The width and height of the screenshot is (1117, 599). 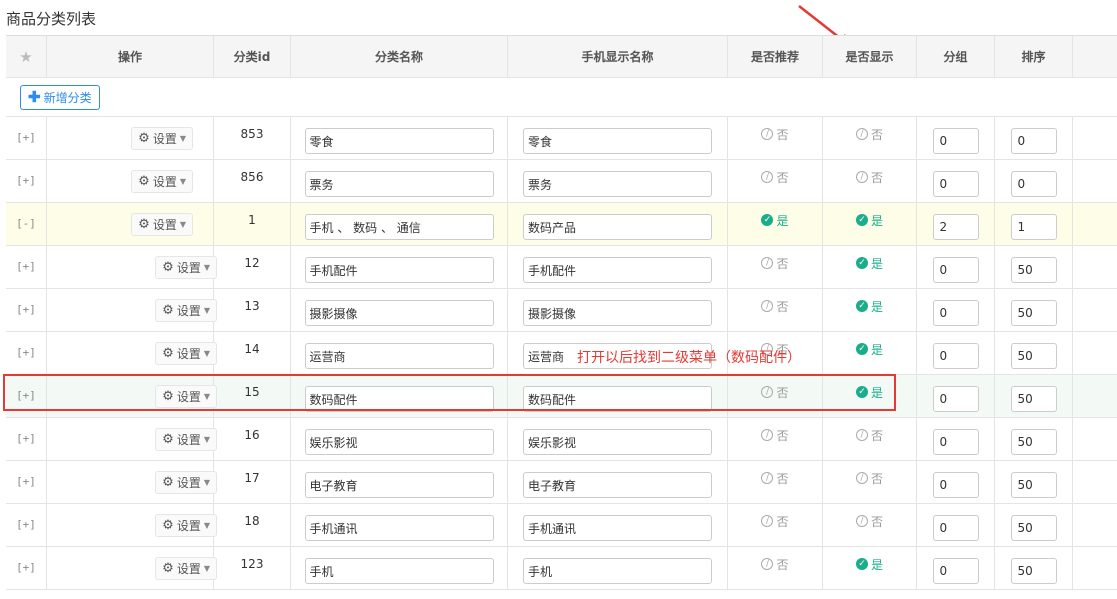 I want to click on name-cell, so click(x=399, y=439).